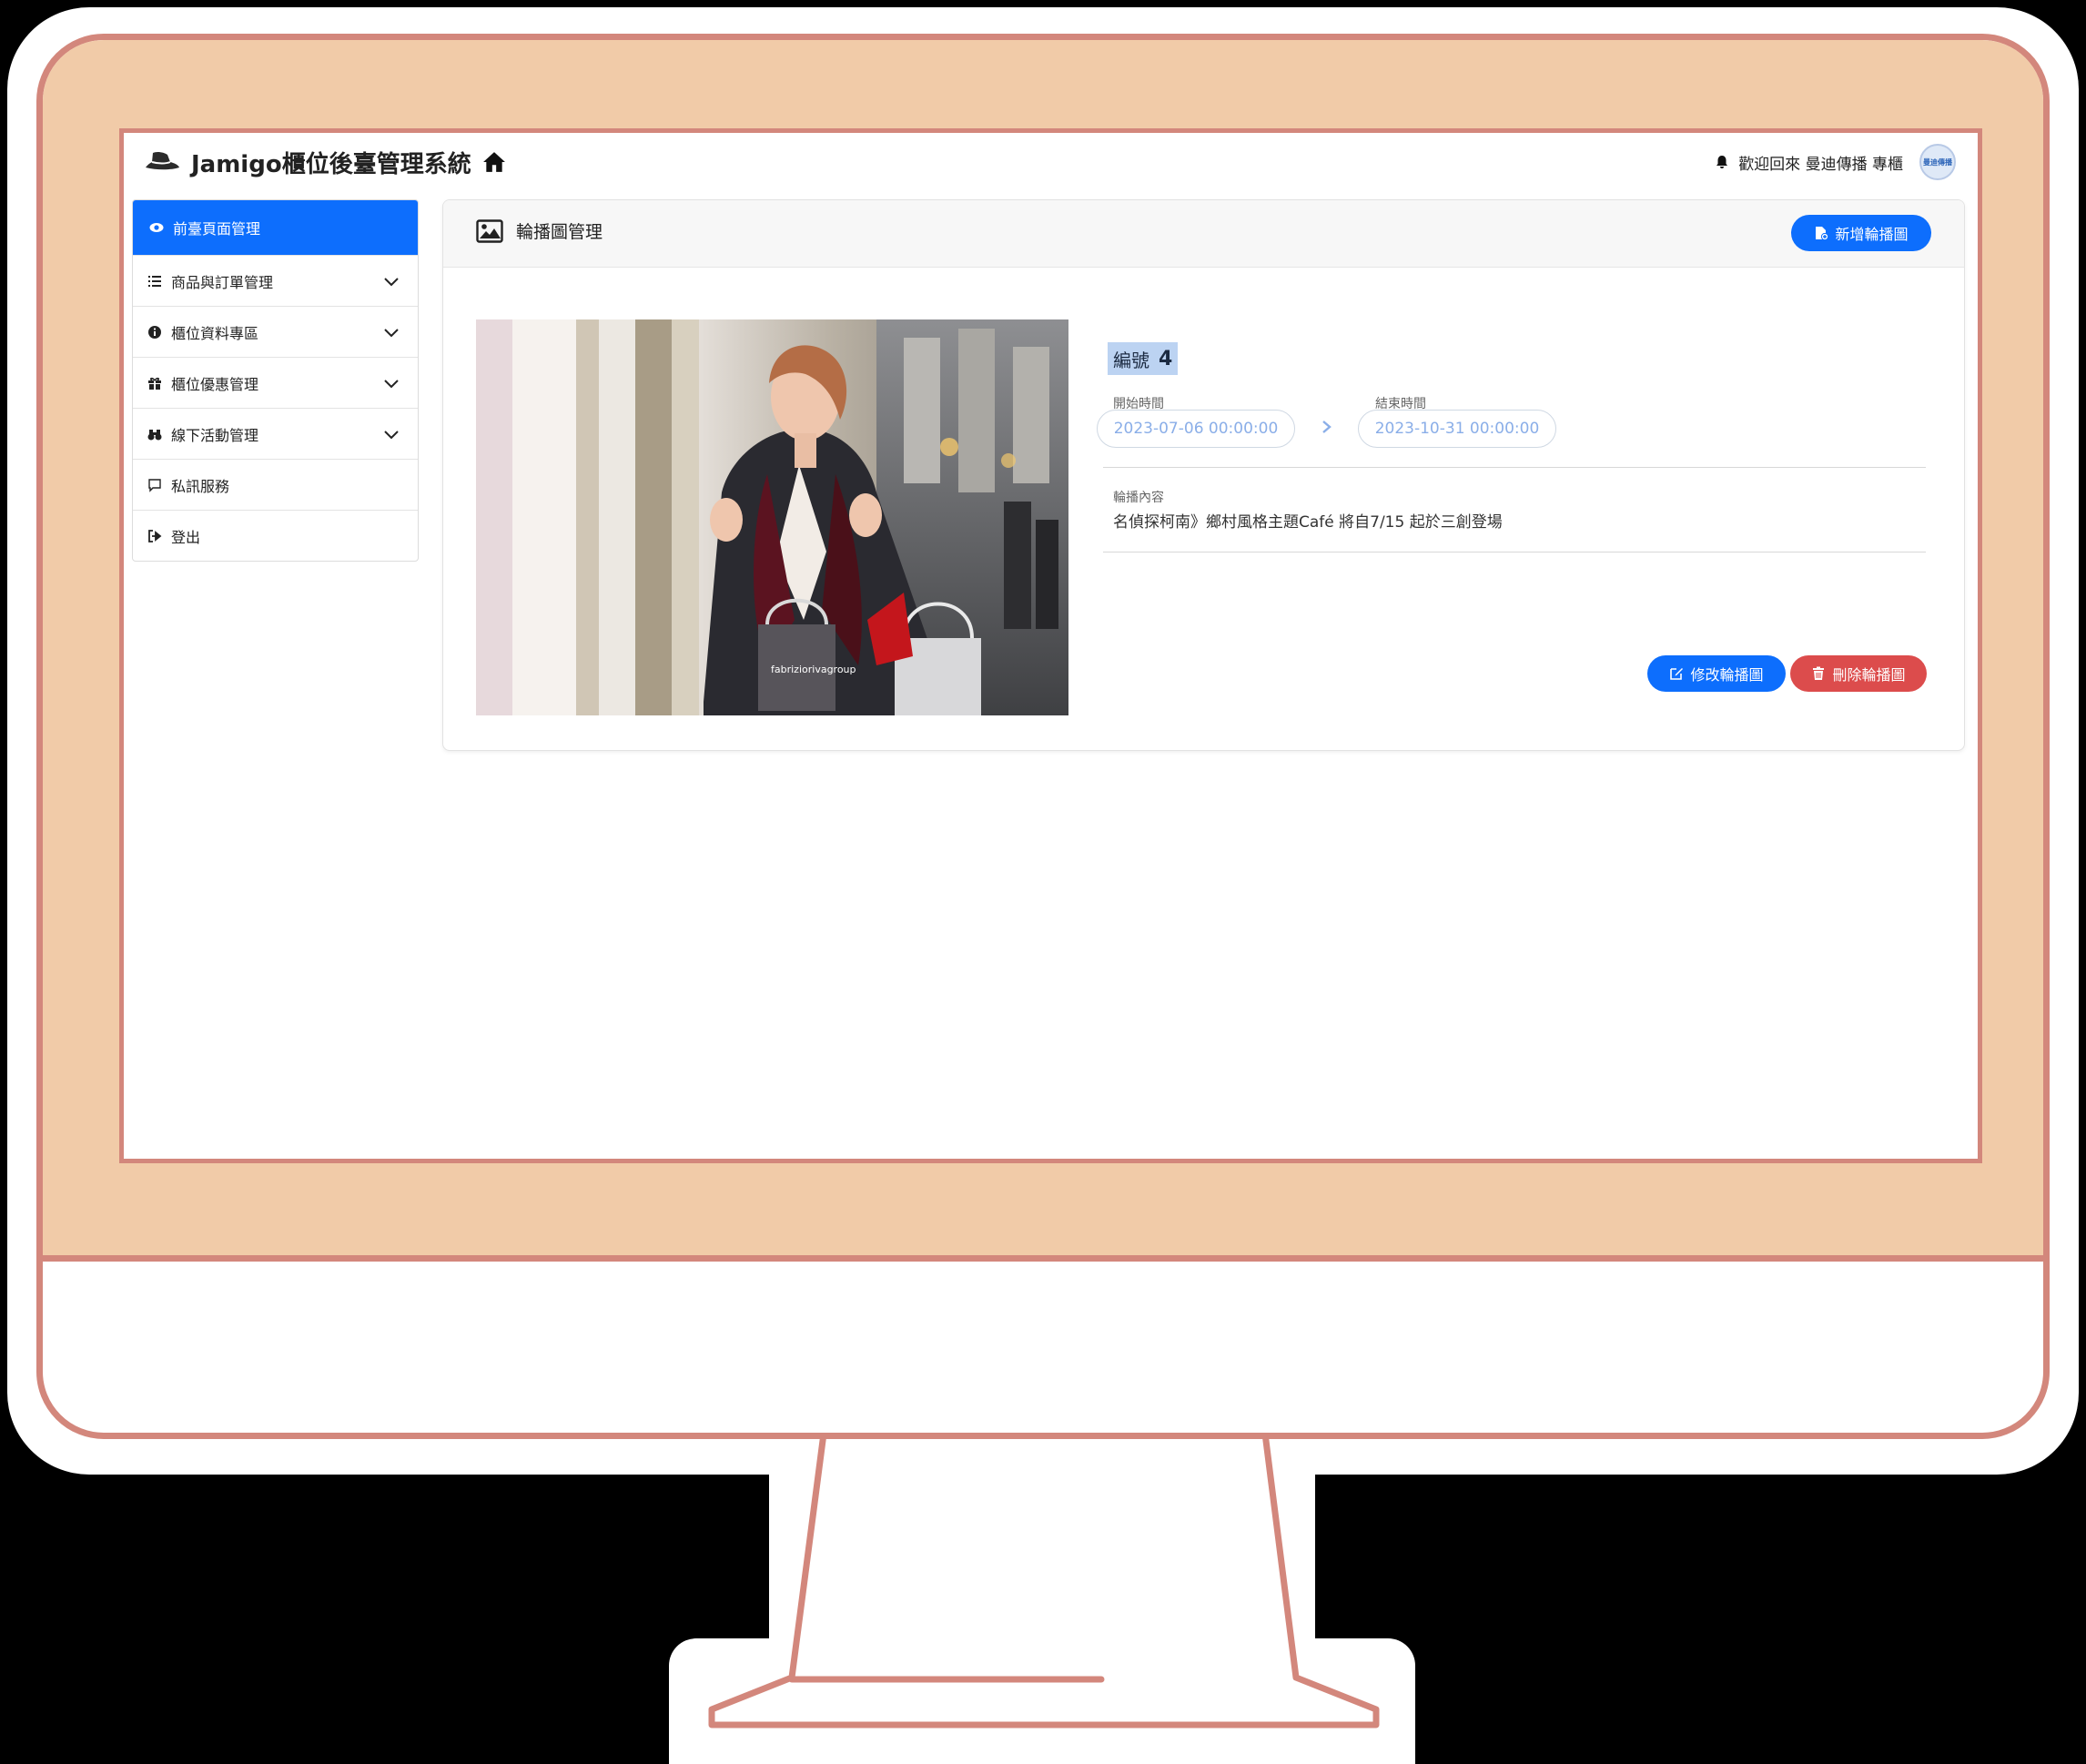 Image resolution: width=2086 pixels, height=1764 pixels. I want to click on list-icon, so click(154, 281).